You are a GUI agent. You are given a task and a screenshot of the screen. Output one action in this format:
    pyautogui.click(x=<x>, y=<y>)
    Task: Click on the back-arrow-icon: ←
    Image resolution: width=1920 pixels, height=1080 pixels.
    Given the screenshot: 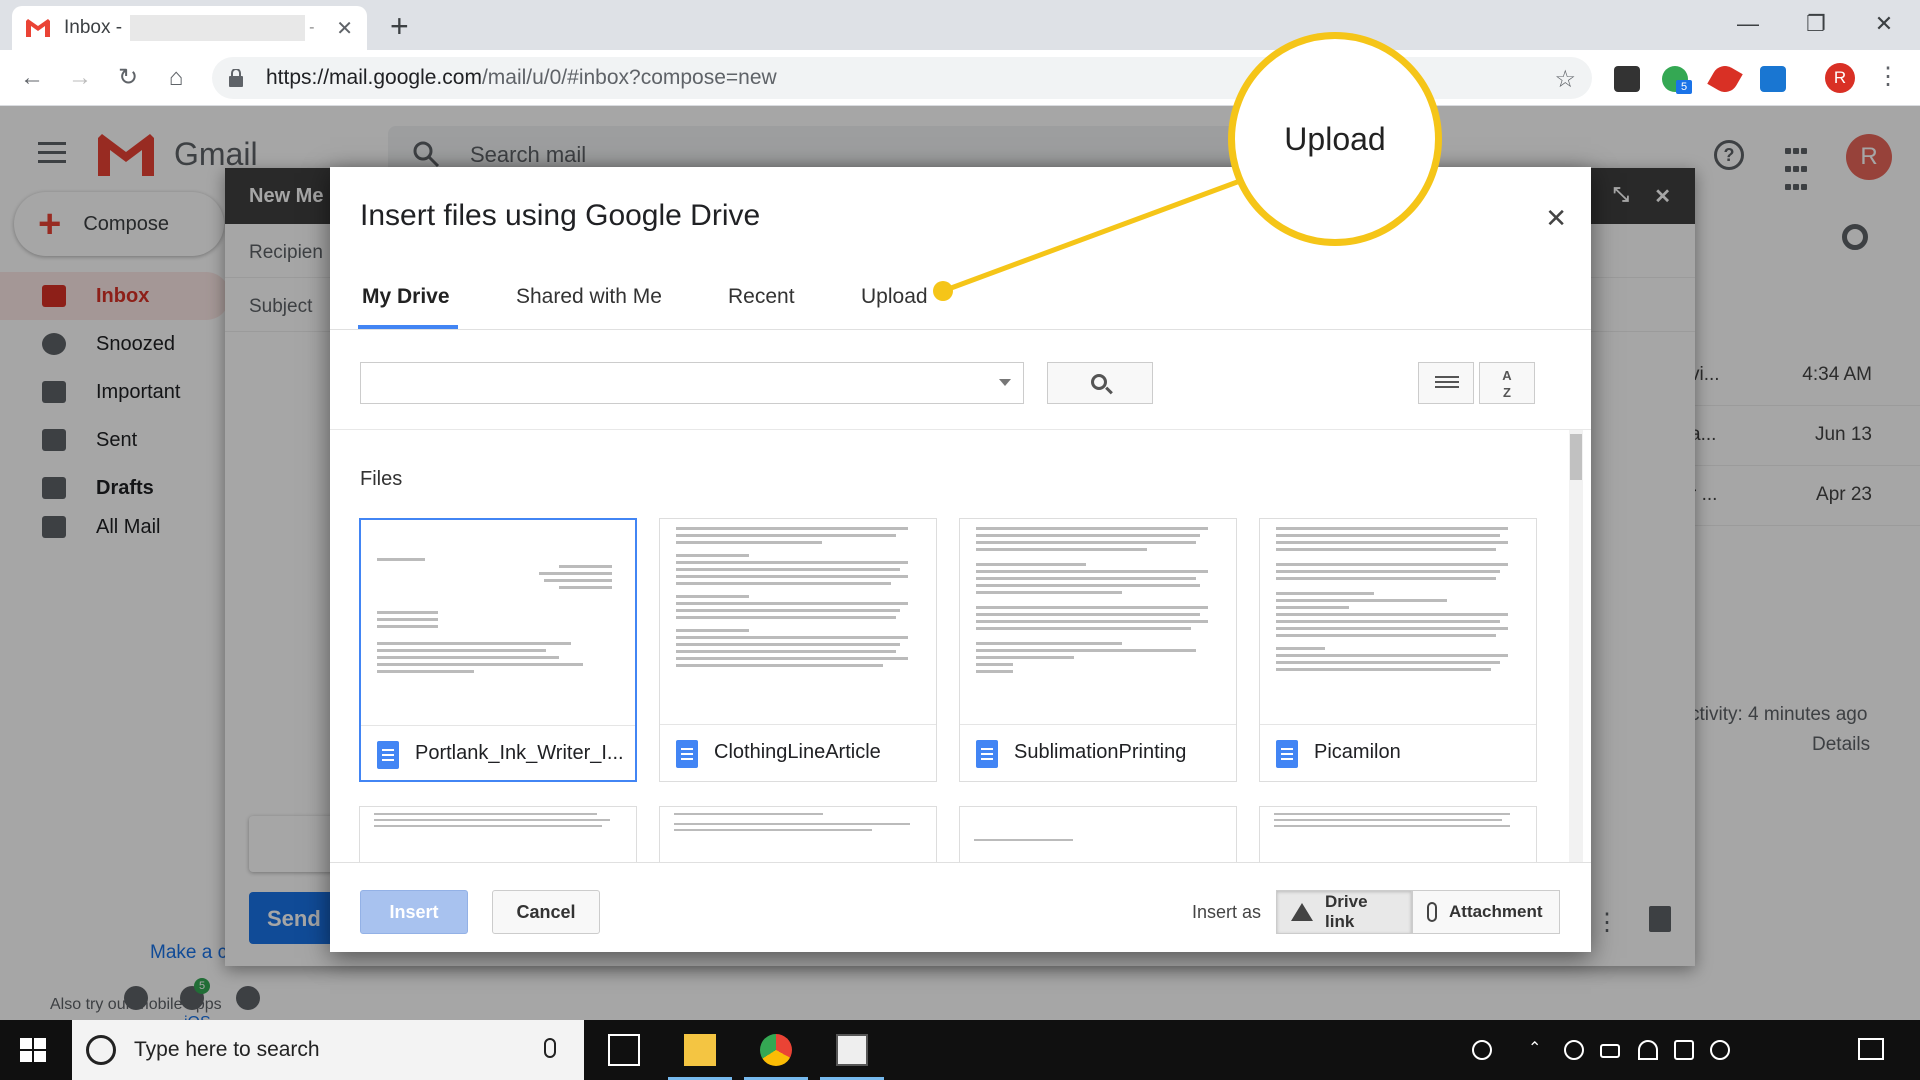 What is the action you would take?
    pyautogui.click(x=32, y=78)
    